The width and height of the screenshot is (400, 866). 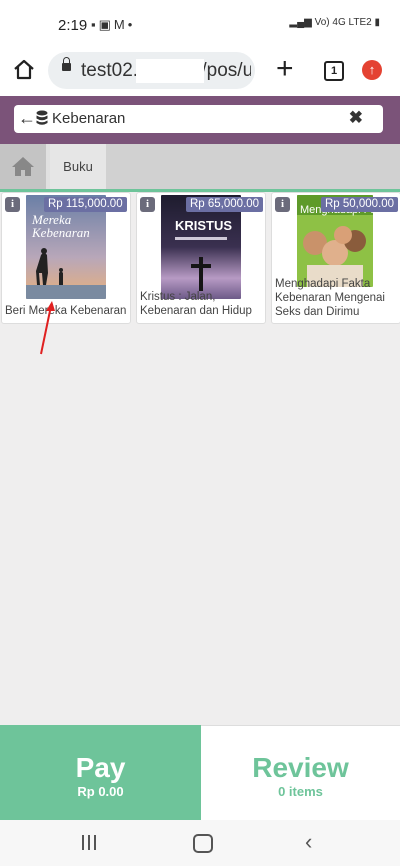 I want to click on address-bar: test02. /pos/u, so click(x=151, y=70).